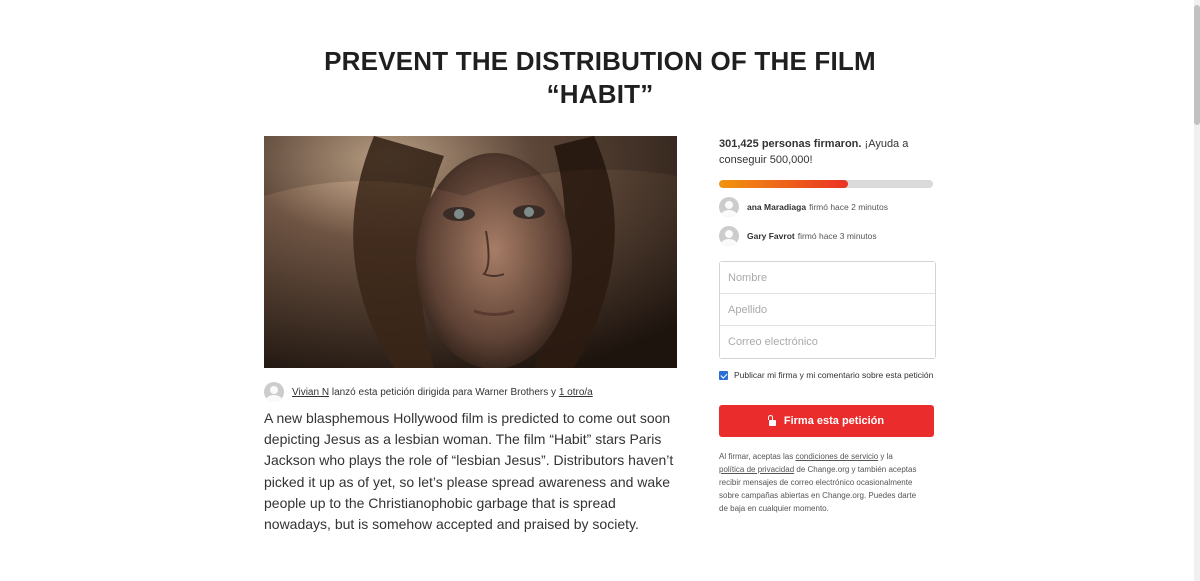  What do you see at coordinates (600, 61) in the screenshot?
I see `petition-title-line1: PREVENT THE DISTRIBUTION OF THE FILM` at bounding box center [600, 61].